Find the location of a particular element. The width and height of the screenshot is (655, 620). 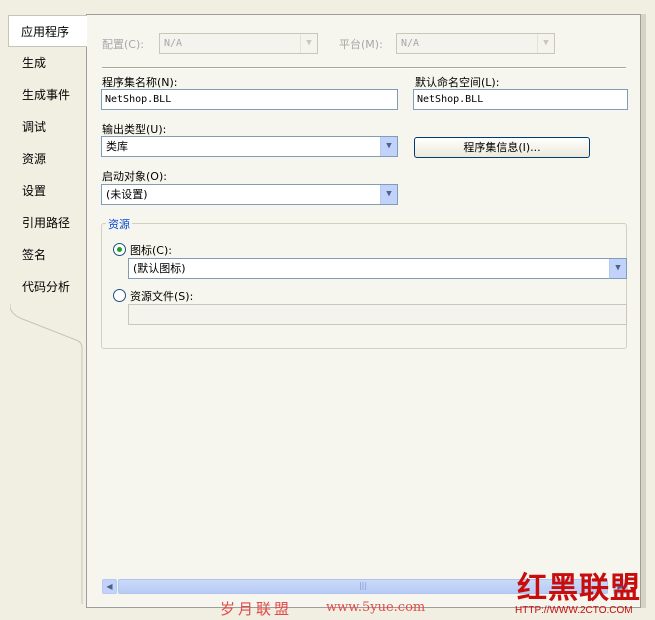

tab-code-analysis: 代码分析 is located at coordinates (46, 287).